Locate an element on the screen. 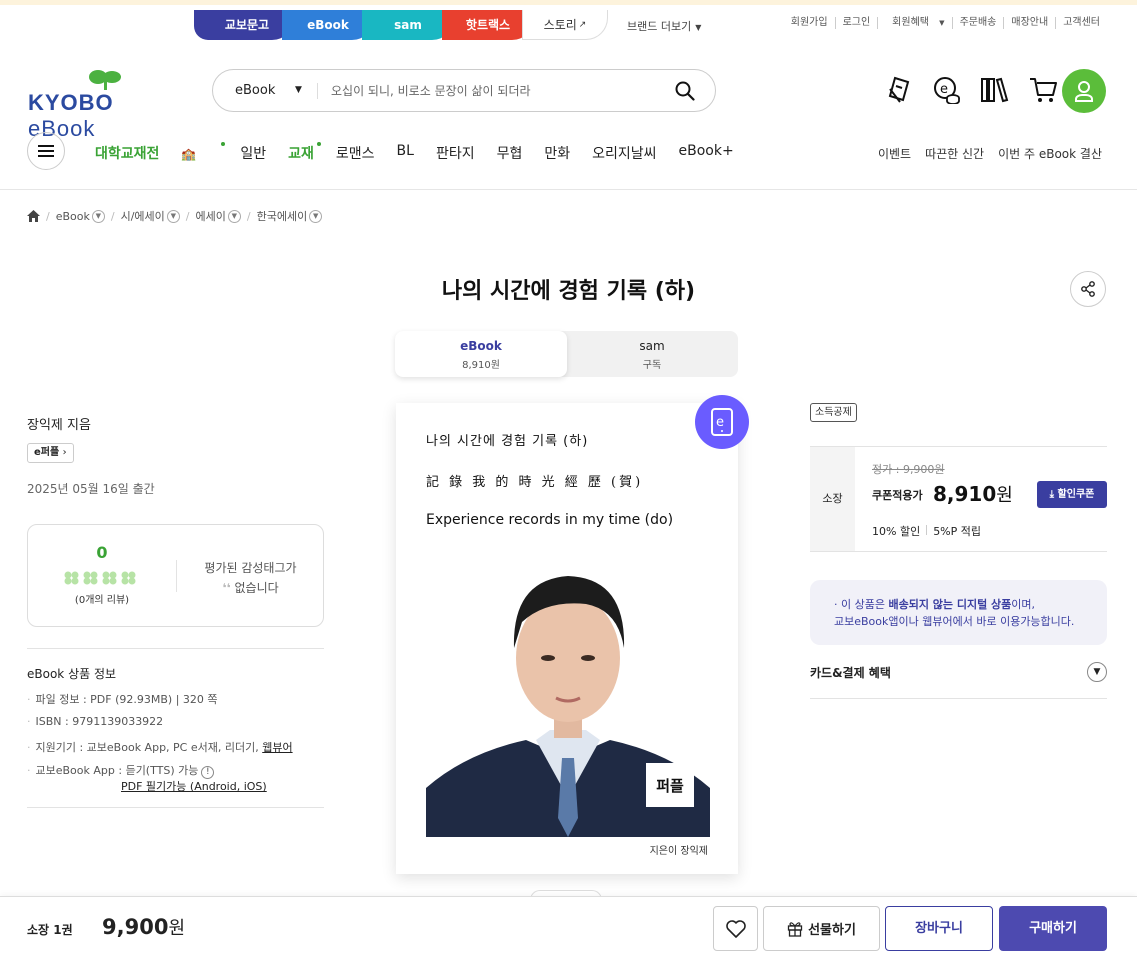 The height and width of the screenshot is (959, 1137). discount-divider is located at coordinates (927, 530).